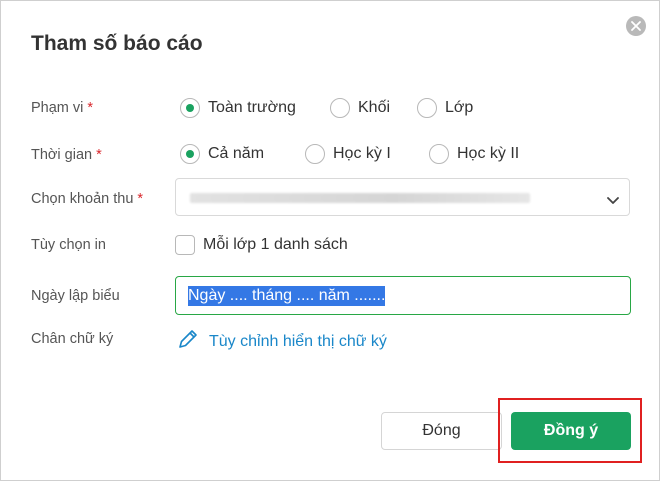  Describe the element at coordinates (459, 107) in the screenshot. I see `radio-label: Lớp` at that location.